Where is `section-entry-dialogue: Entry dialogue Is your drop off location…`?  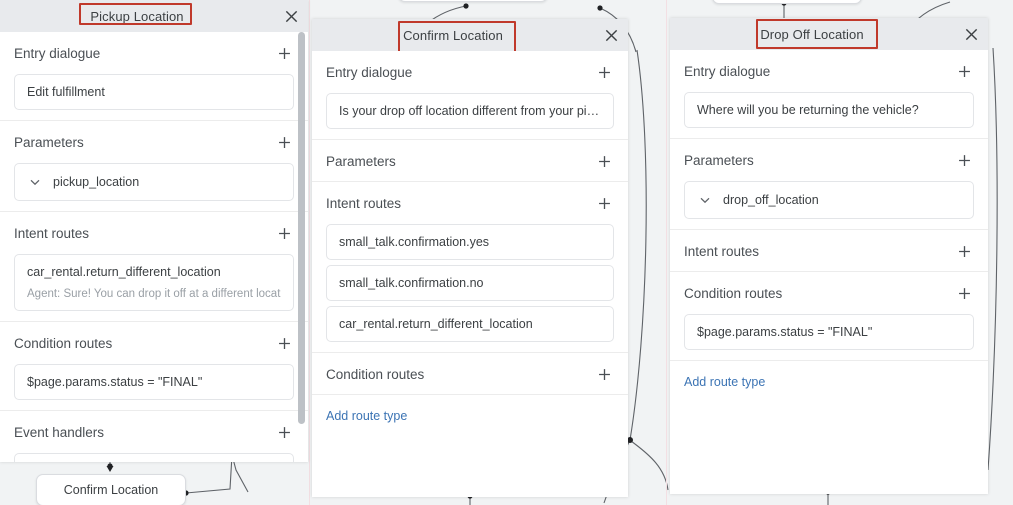 section-entry-dialogue: Entry dialogue Is your drop off location… is located at coordinates (470, 95).